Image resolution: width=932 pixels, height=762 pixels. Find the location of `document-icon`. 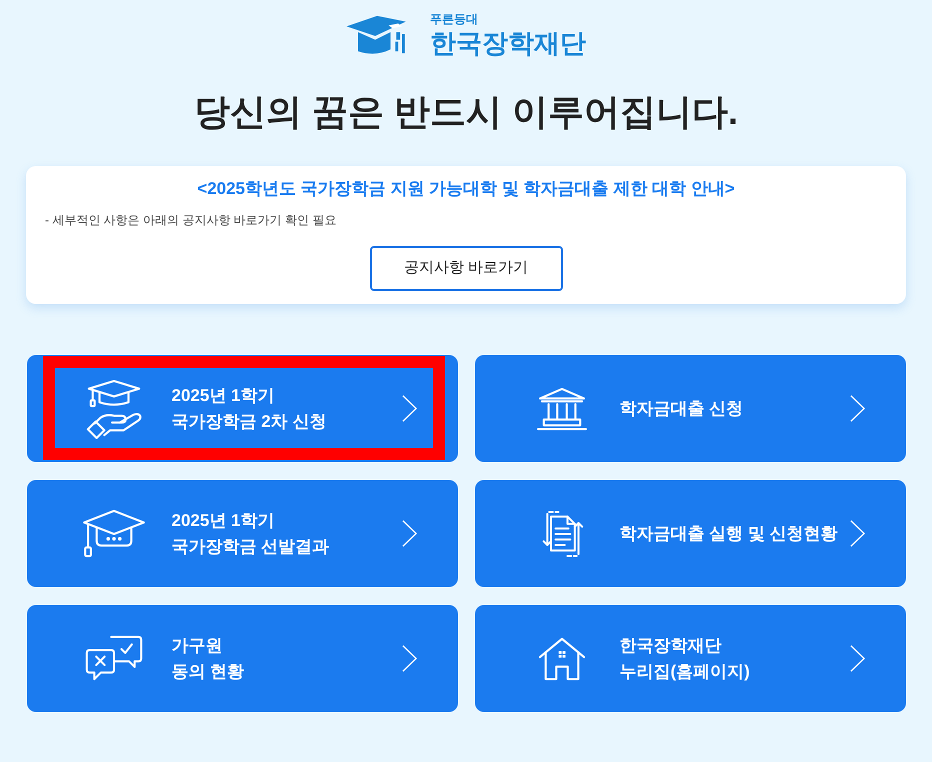

document-icon is located at coordinates (562, 534).